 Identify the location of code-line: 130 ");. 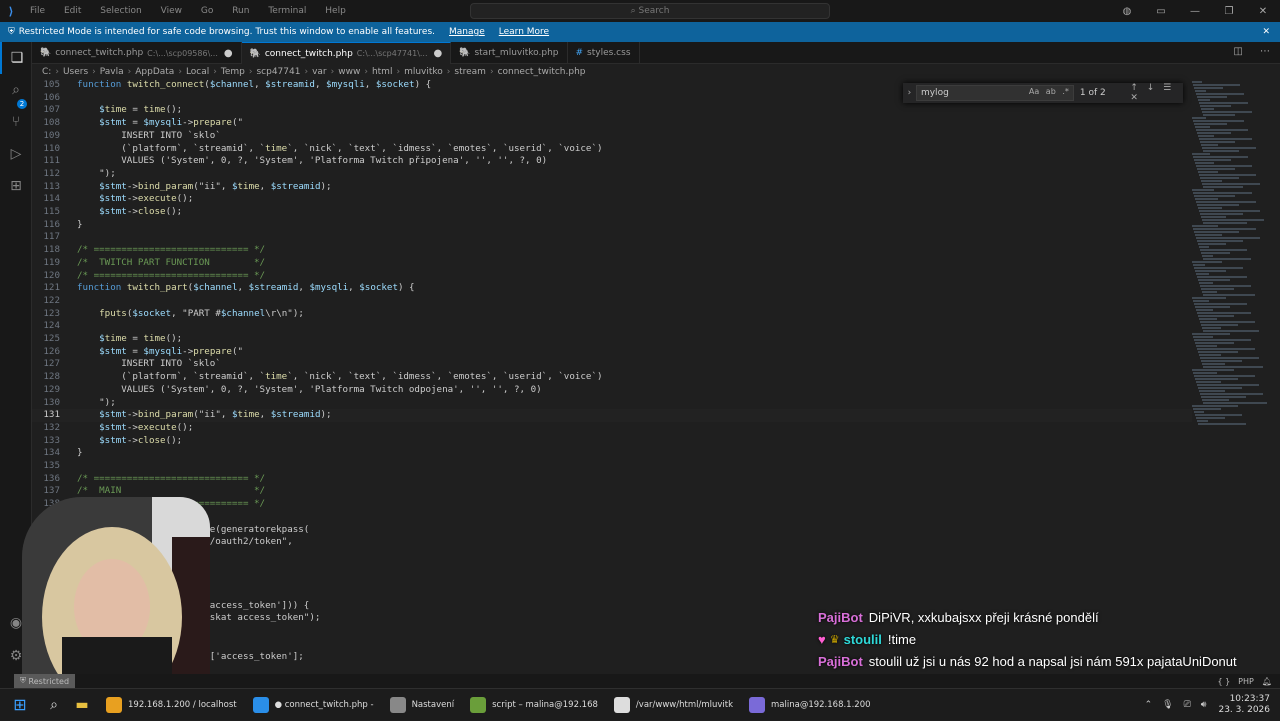
(612, 403).